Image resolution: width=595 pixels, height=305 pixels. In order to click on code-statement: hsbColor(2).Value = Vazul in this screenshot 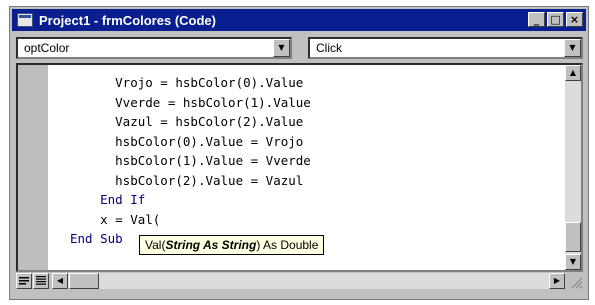, I will do `click(209, 180)`.